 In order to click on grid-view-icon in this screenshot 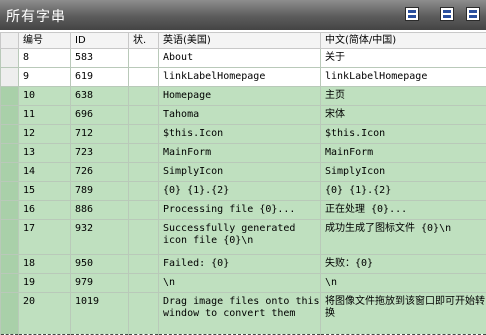, I will do `click(412, 14)`.